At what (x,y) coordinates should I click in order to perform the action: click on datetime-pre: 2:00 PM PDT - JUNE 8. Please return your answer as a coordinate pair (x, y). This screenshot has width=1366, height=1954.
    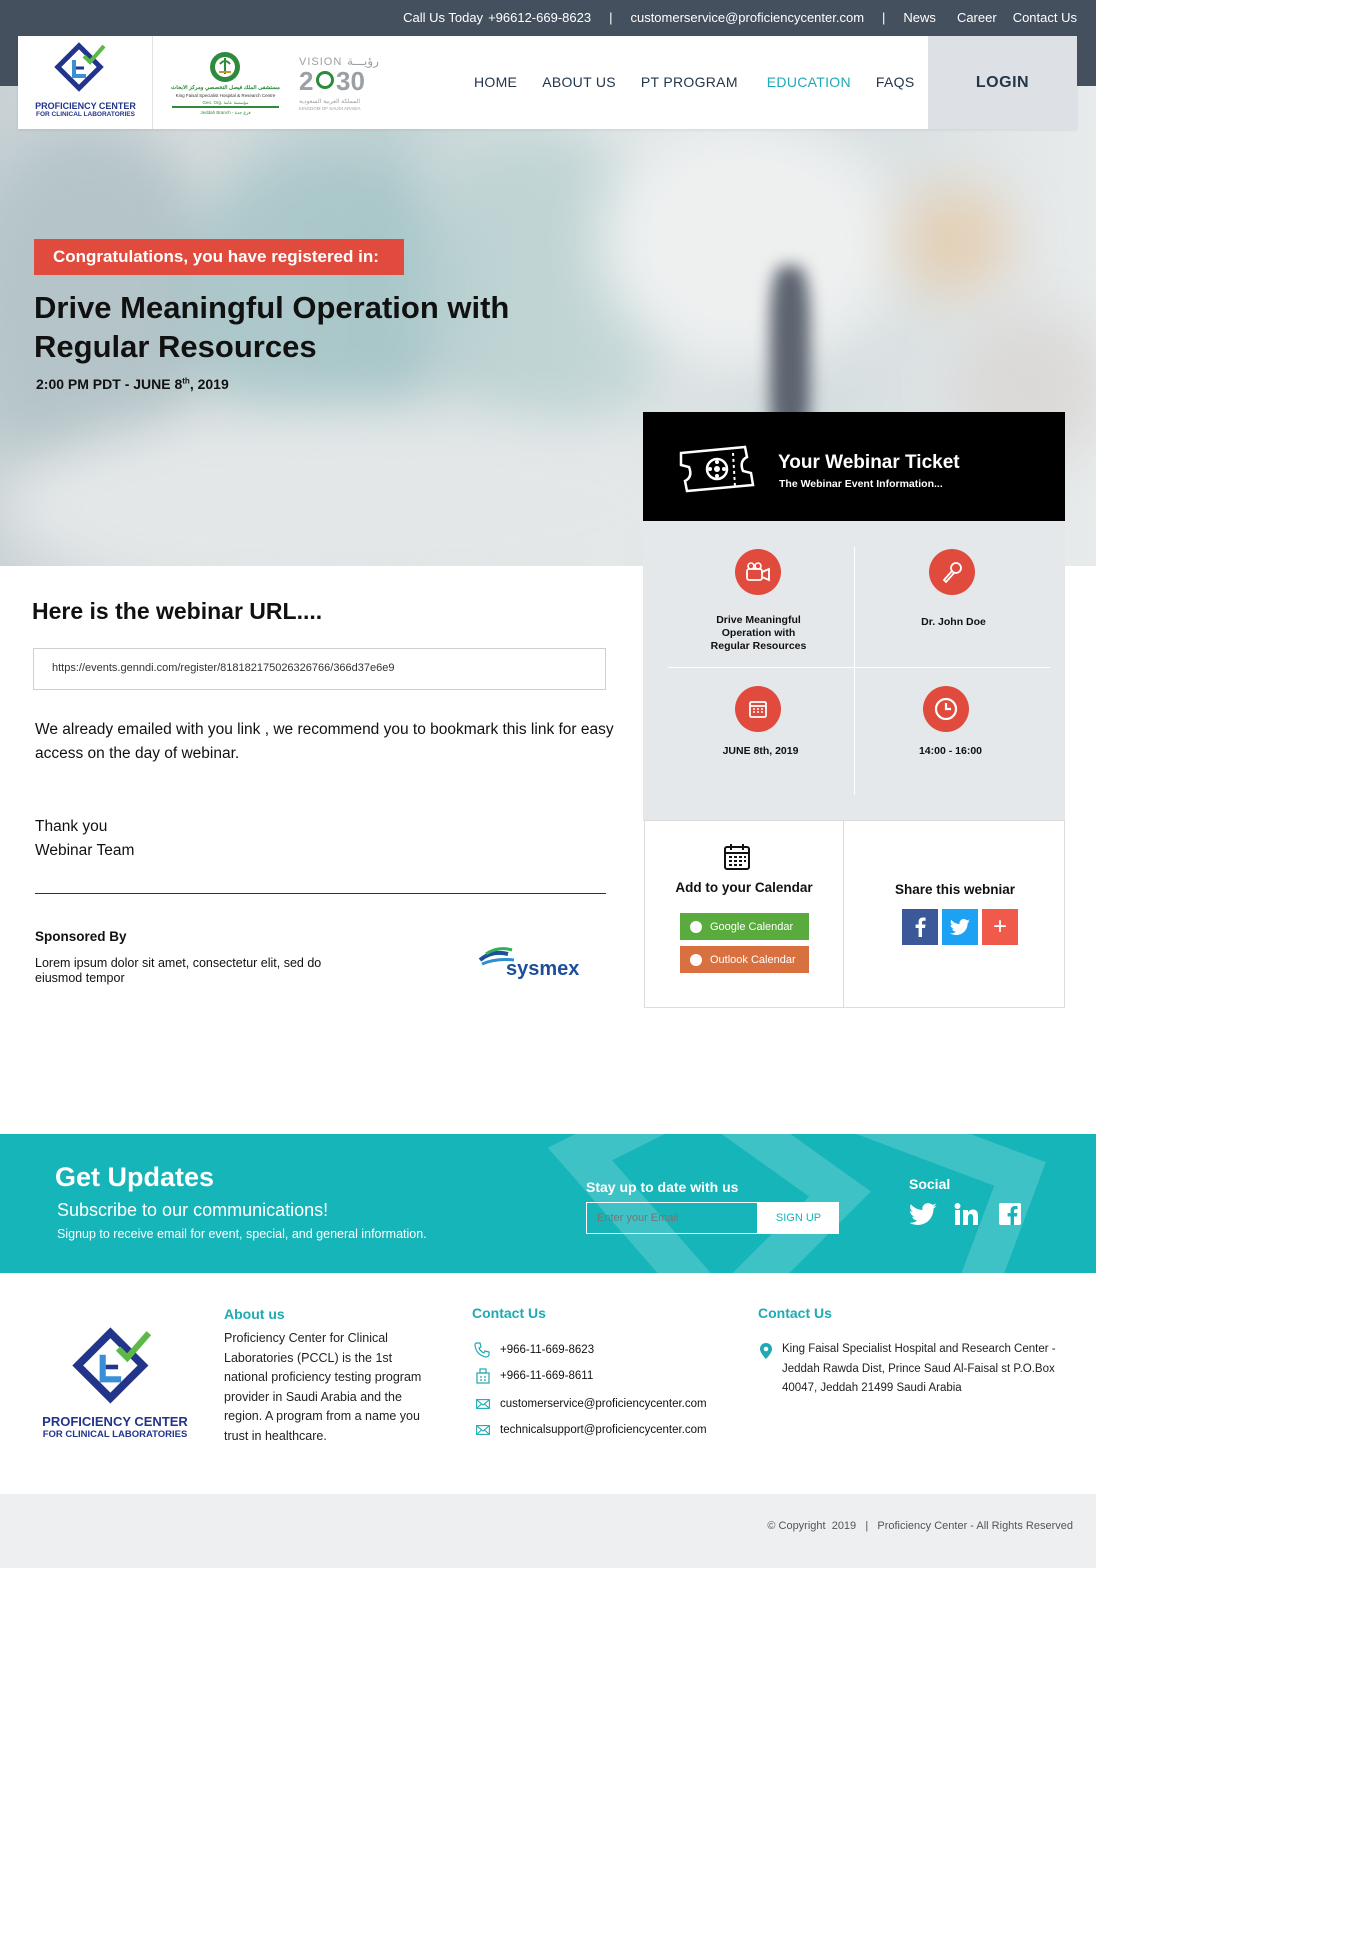
    Looking at the image, I should click on (109, 384).